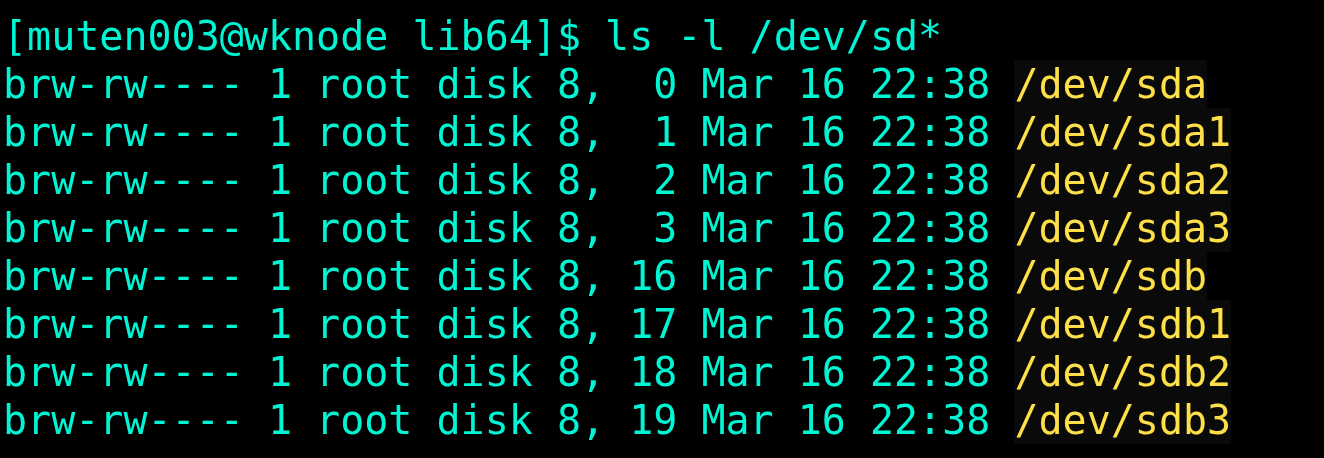  I want to click on file-name: /dev/sdb, so click(1111, 276).